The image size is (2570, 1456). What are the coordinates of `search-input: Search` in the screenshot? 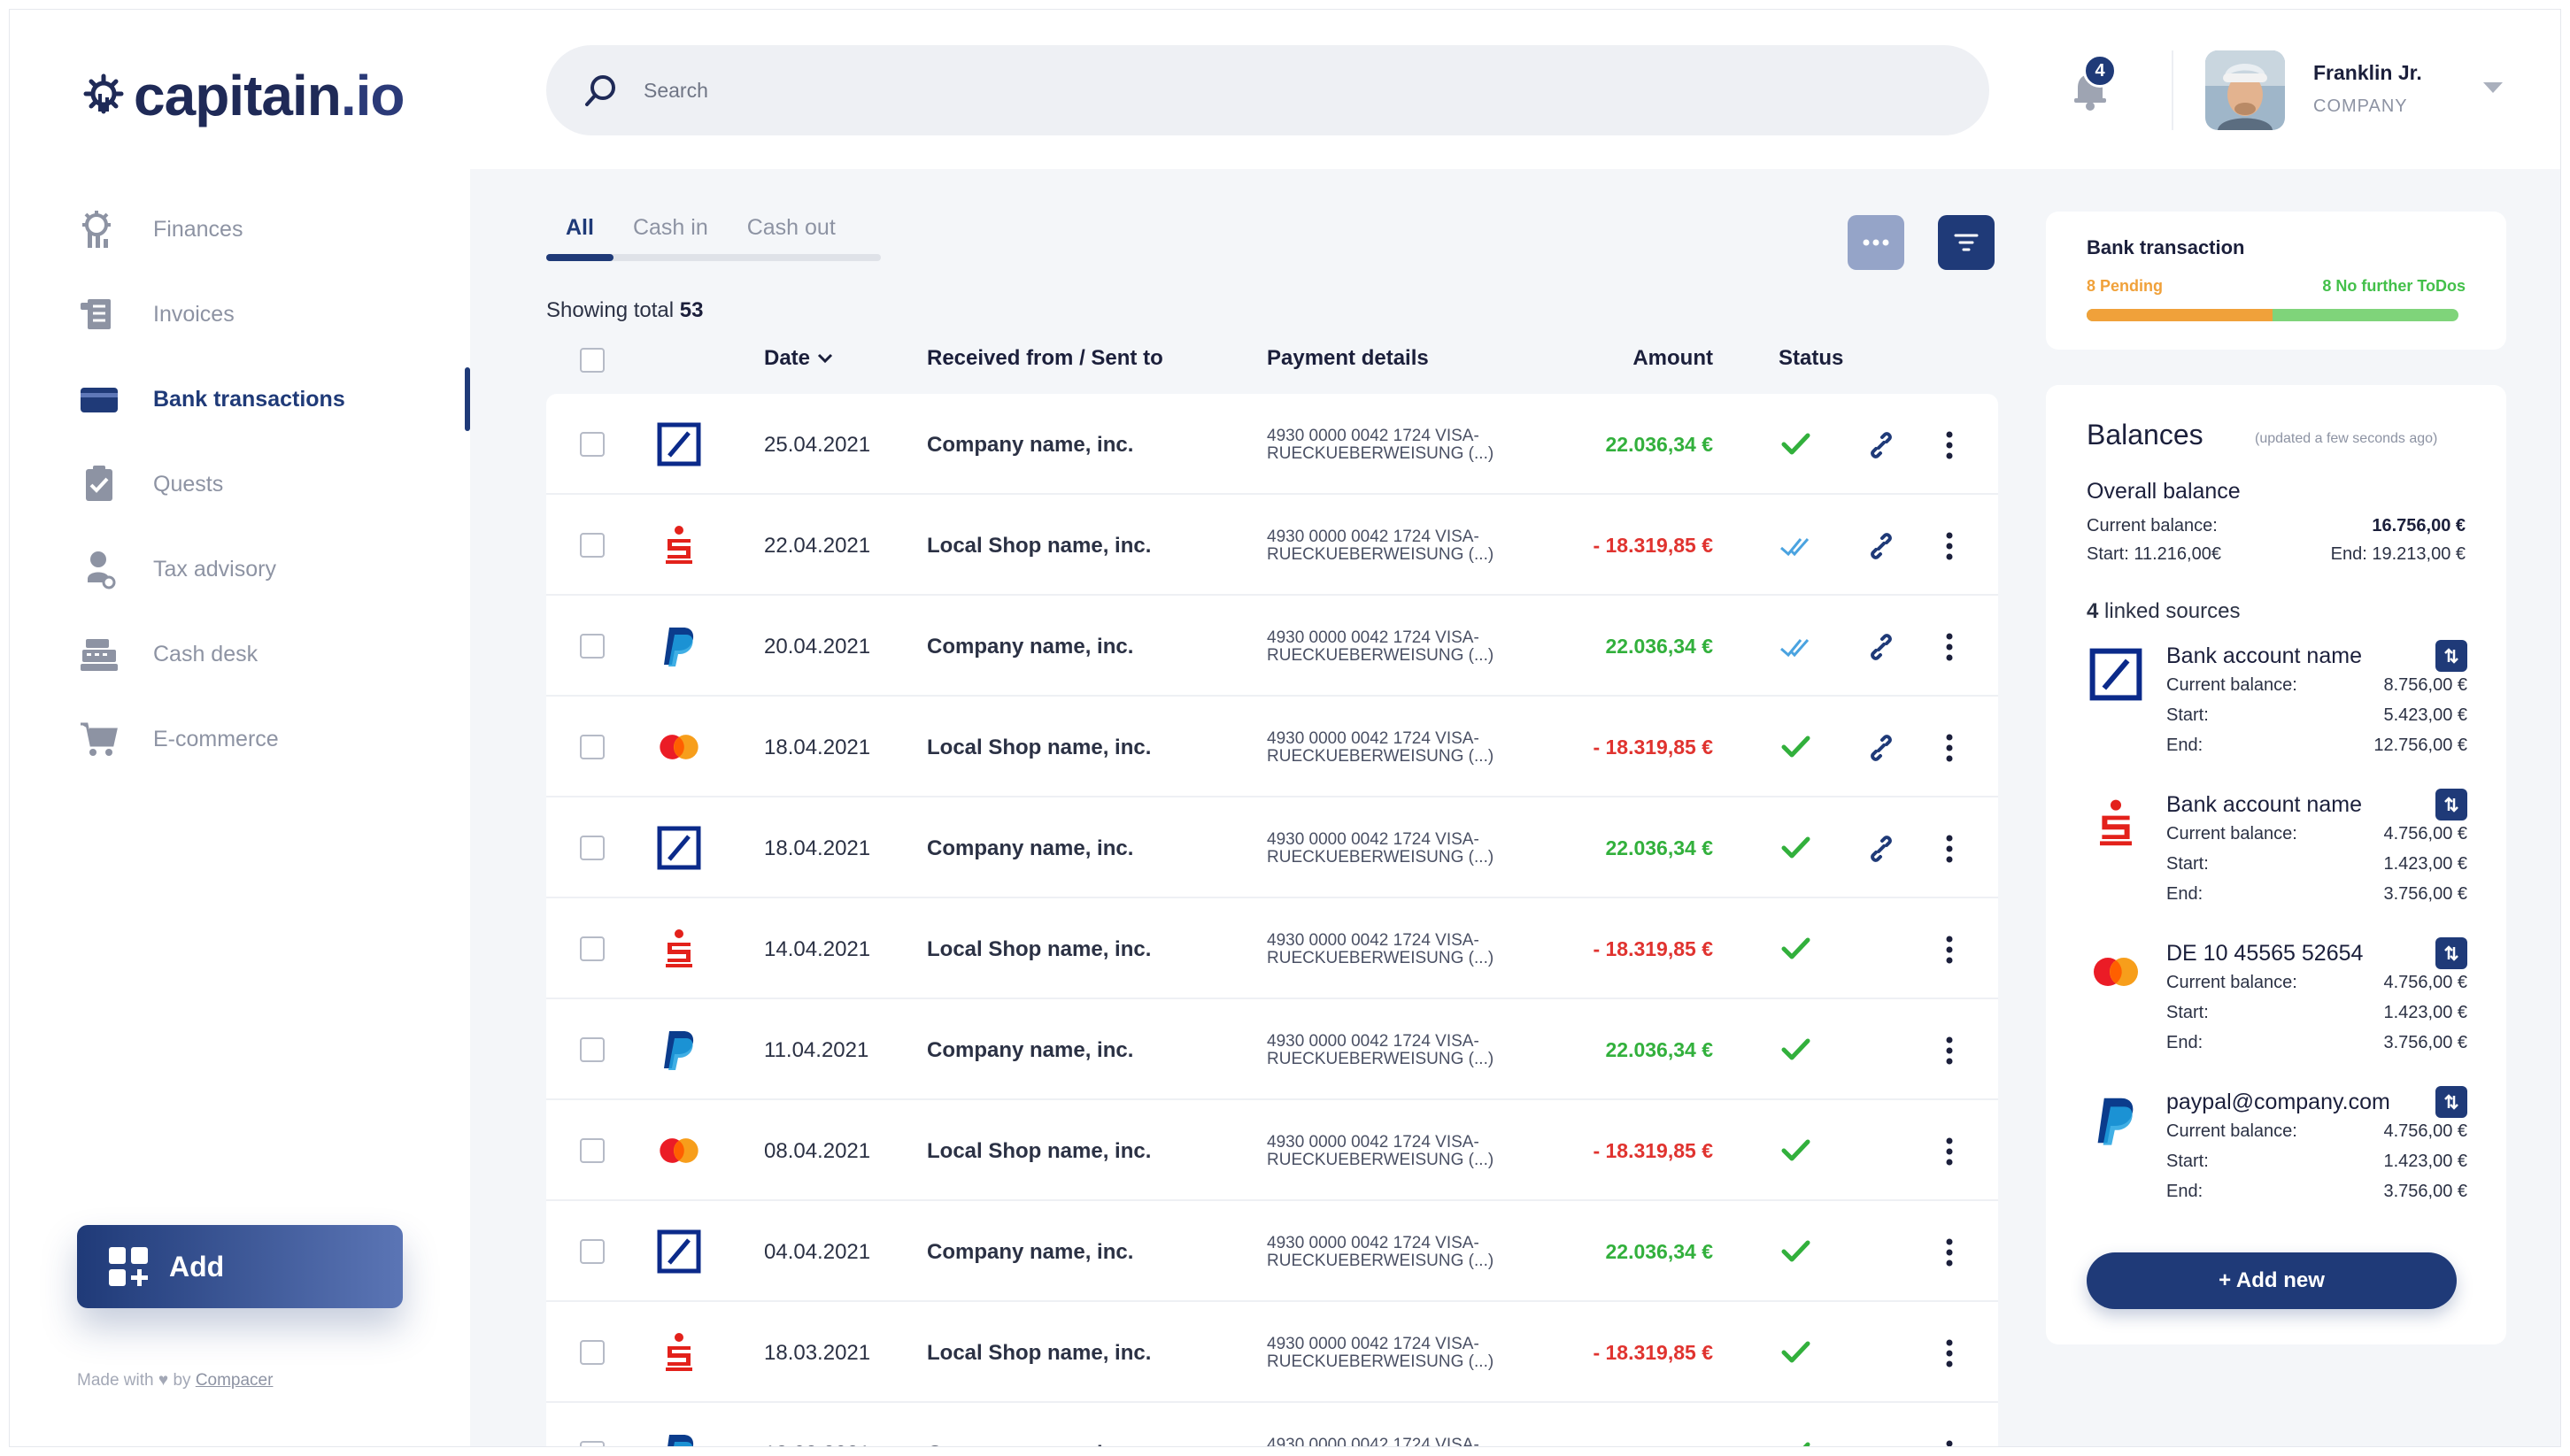 It's located at (676, 91).